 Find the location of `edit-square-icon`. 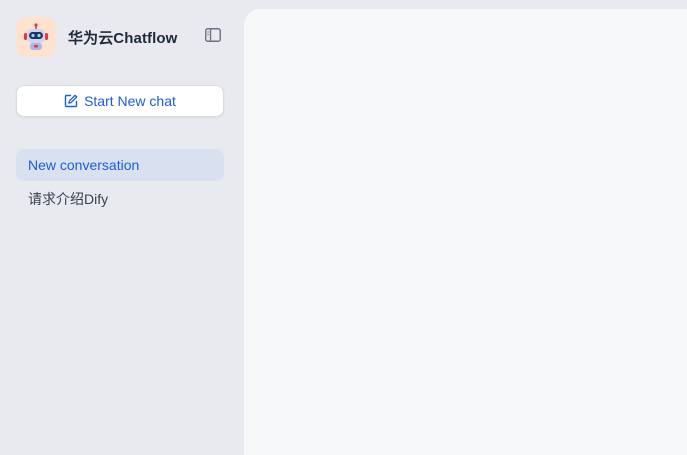

edit-square-icon is located at coordinates (71, 101).